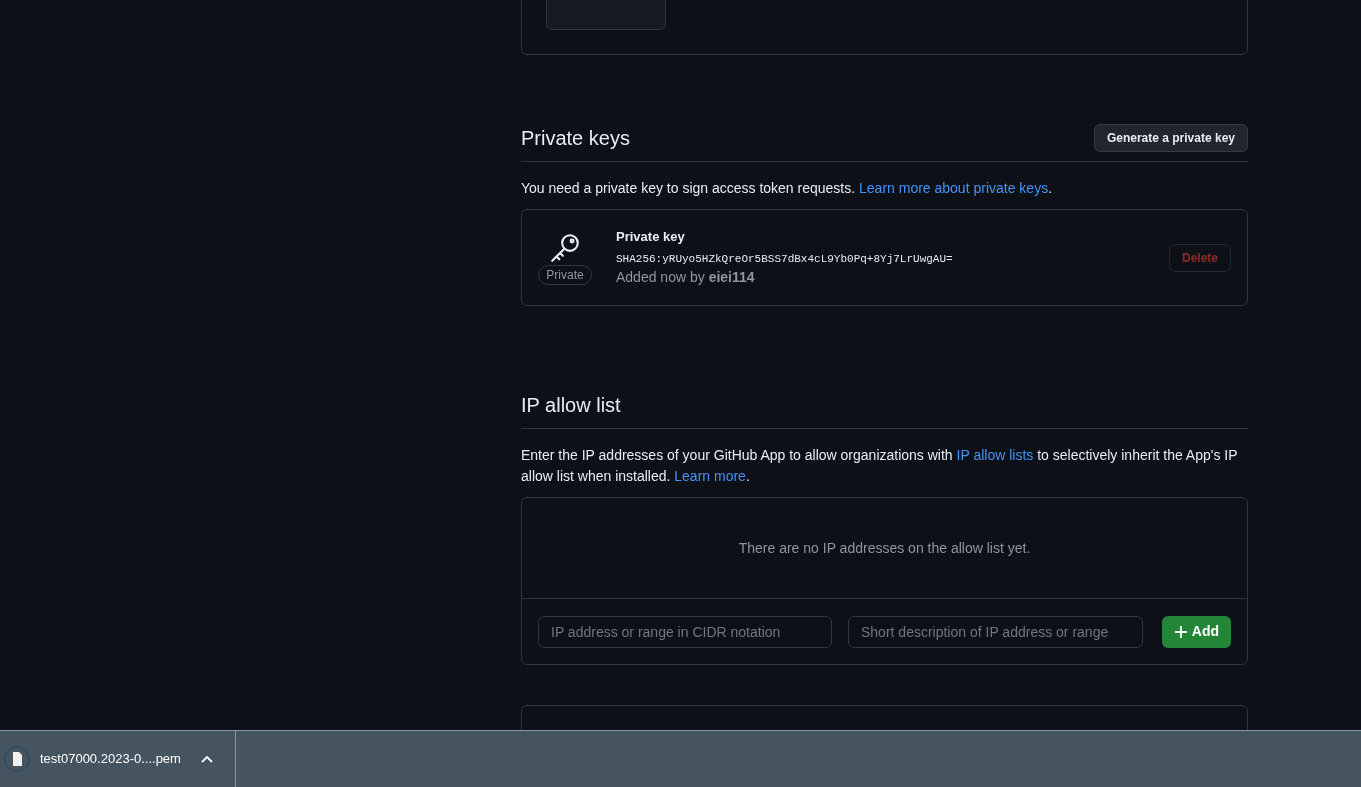  What do you see at coordinates (206, 759) in the screenshot?
I see `chevron-up-icon` at bounding box center [206, 759].